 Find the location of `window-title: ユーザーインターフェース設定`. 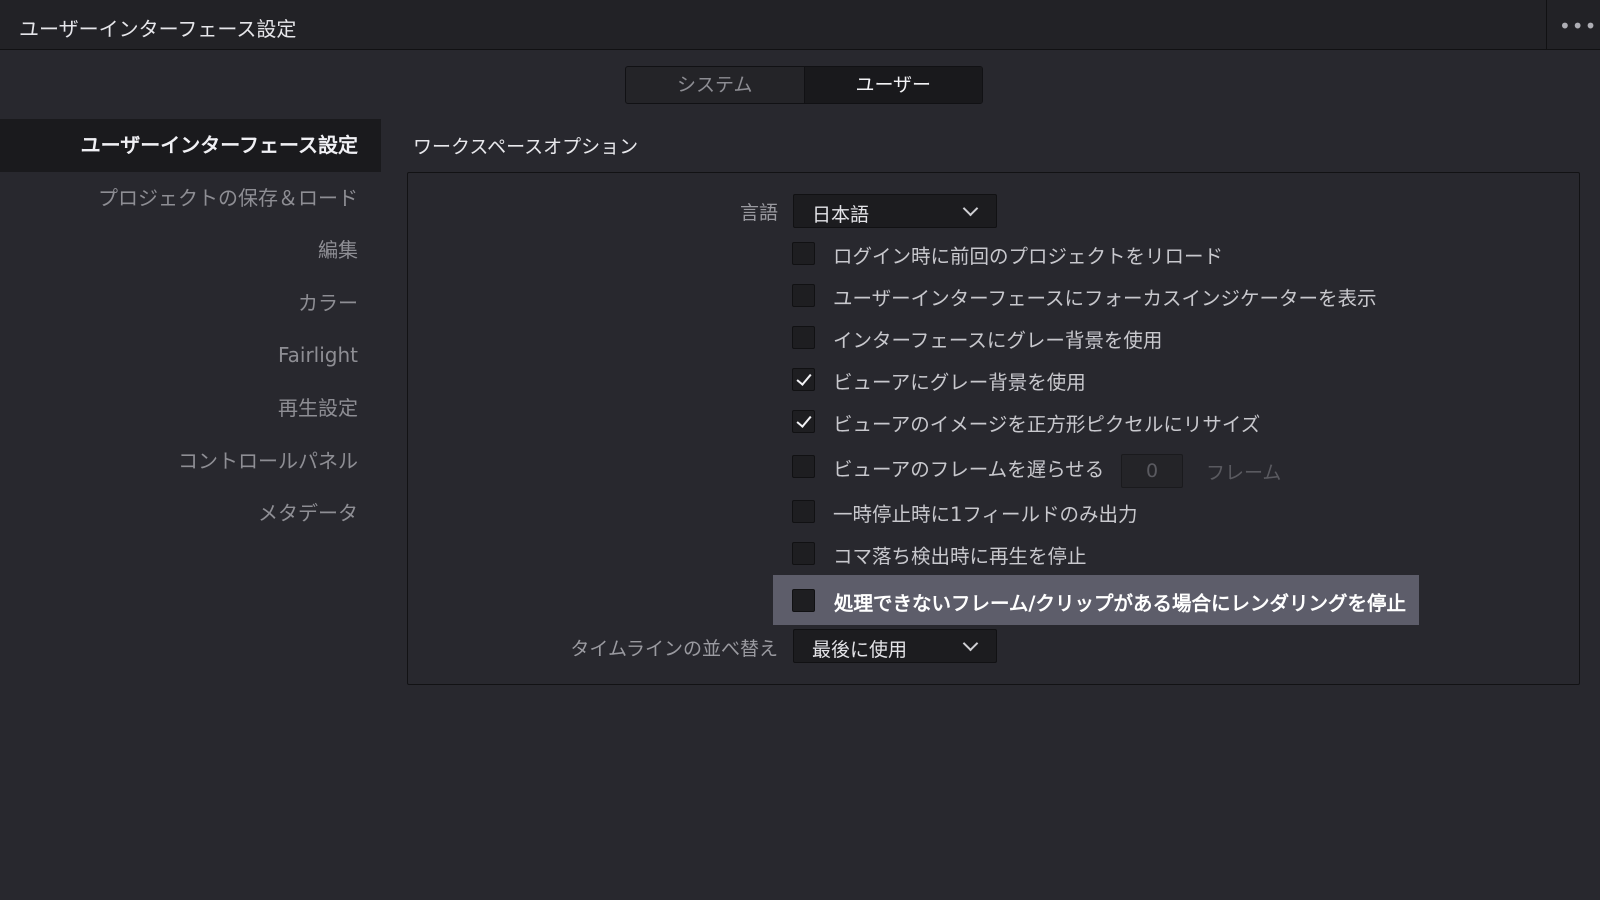

window-title: ユーザーインターフェース設定 is located at coordinates (158, 29).